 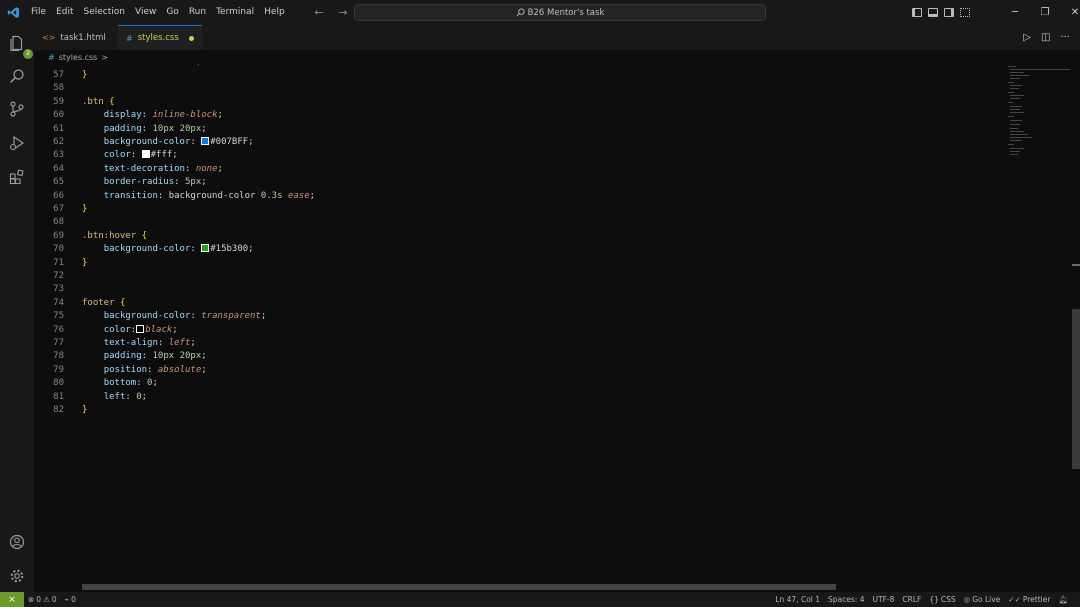 What do you see at coordinates (125, 369) in the screenshot?
I see `code-token: position` at bounding box center [125, 369].